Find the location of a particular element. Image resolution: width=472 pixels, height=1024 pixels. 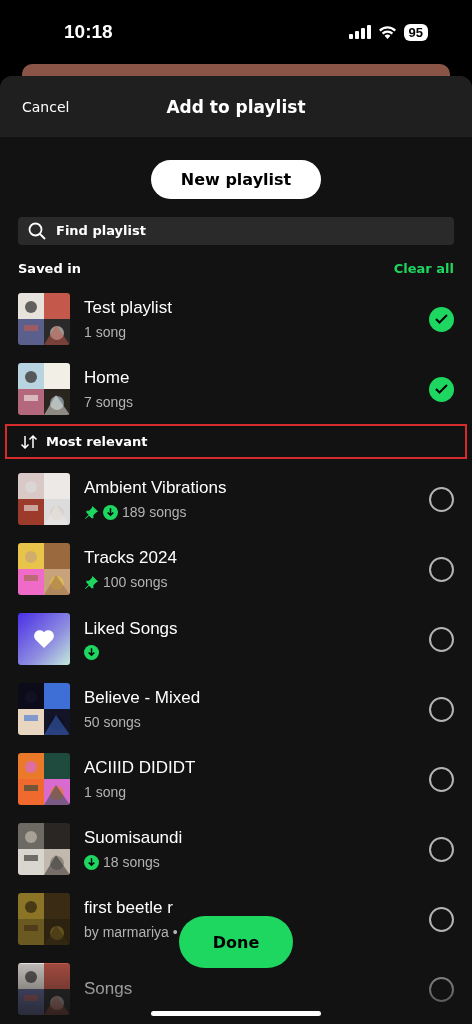

playlist-subtitle: by marmariya • is located at coordinates (131, 932).